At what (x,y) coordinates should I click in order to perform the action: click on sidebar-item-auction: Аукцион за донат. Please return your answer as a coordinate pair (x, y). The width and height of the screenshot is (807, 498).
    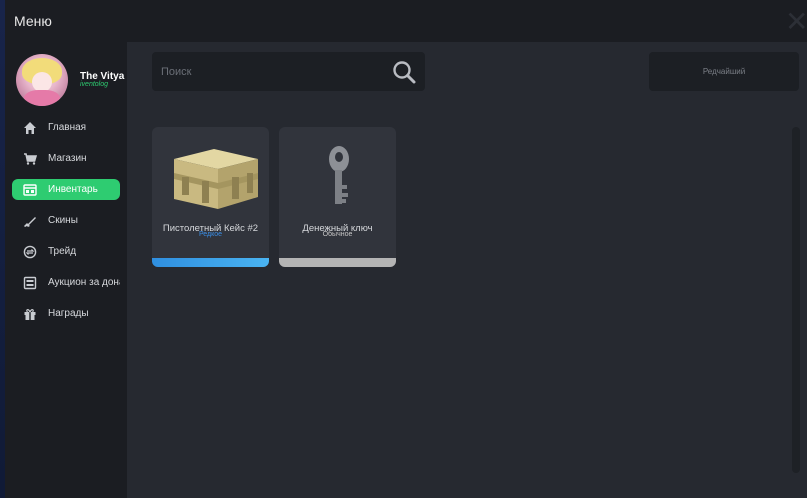
    Looking at the image, I should click on (66, 282).